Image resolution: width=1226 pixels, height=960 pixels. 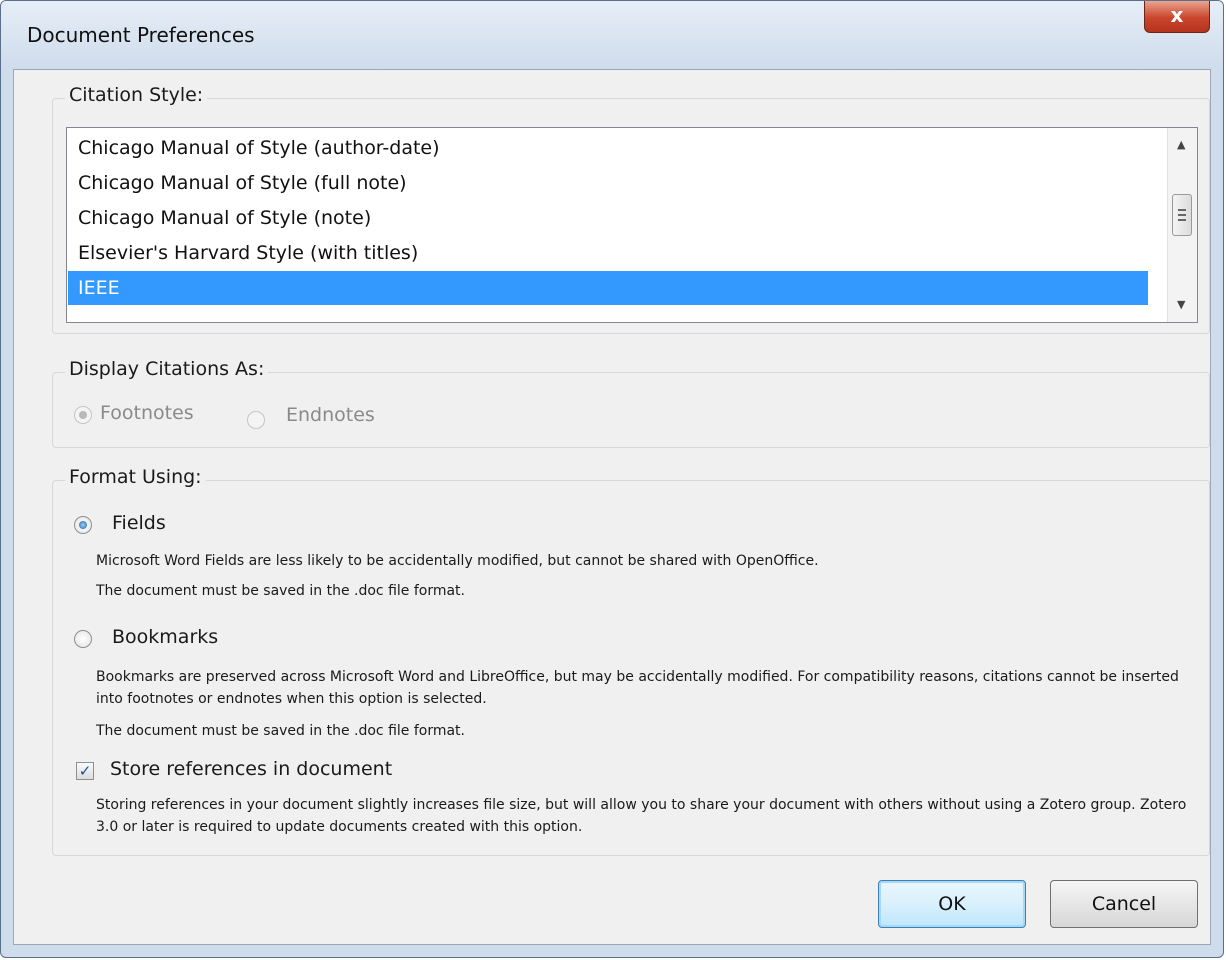 What do you see at coordinates (141, 35) in the screenshot?
I see `window-title: Document Preferences` at bounding box center [141, 35].